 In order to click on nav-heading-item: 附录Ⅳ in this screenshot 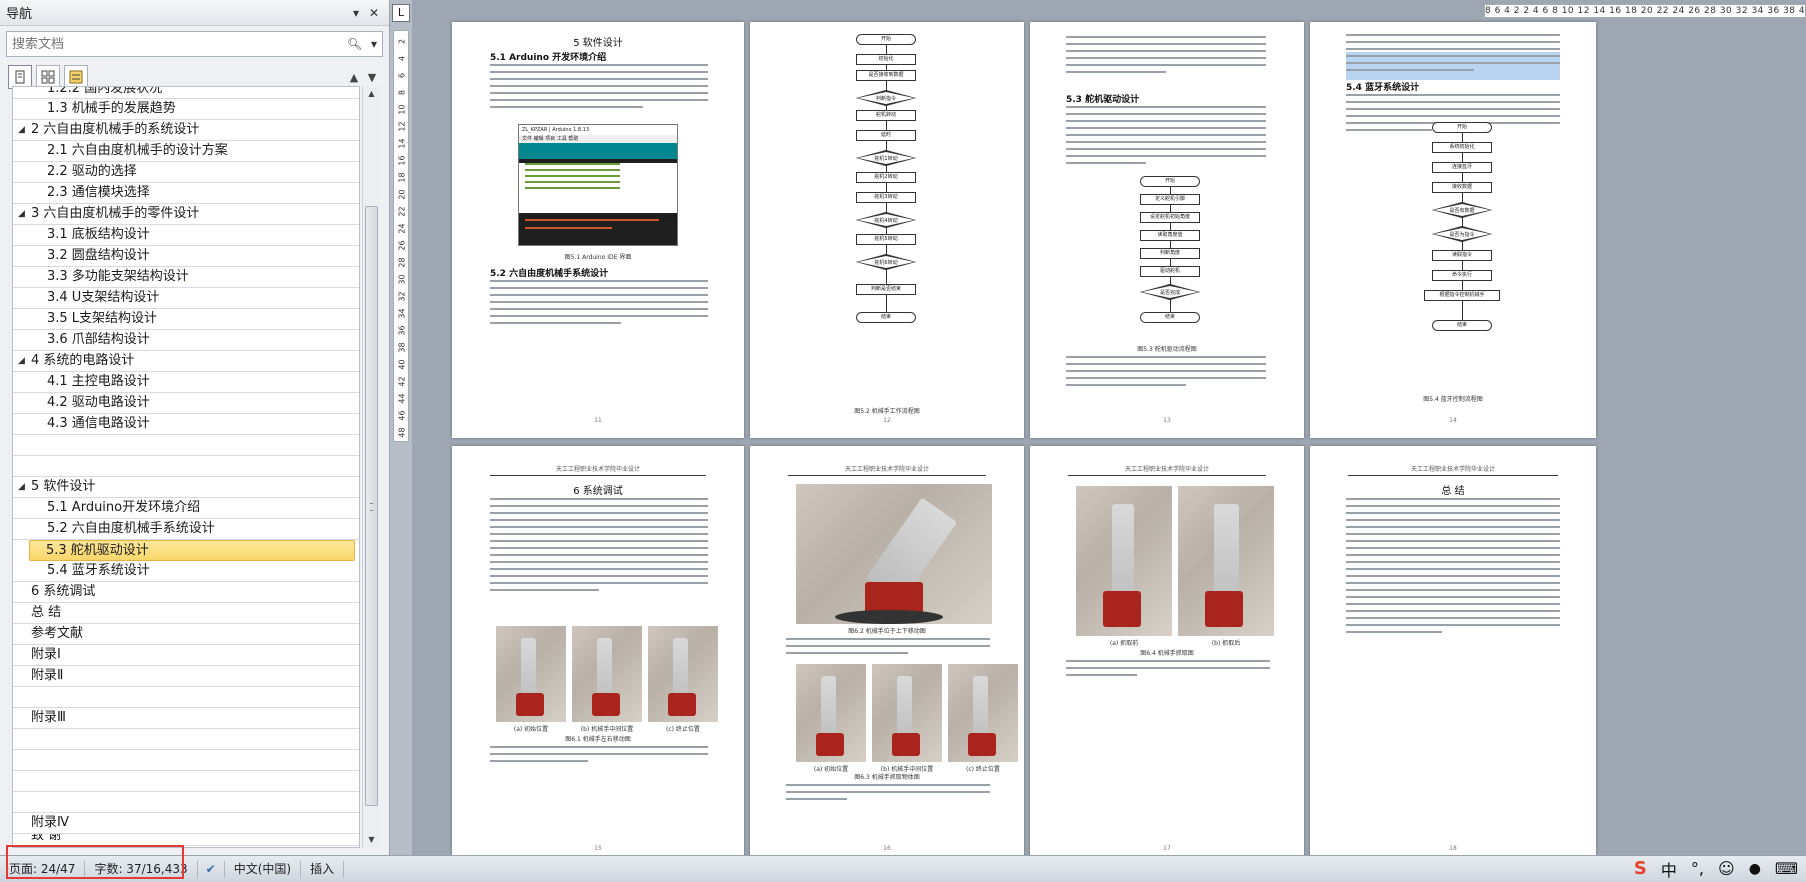, I will do `click(186, 823)`.